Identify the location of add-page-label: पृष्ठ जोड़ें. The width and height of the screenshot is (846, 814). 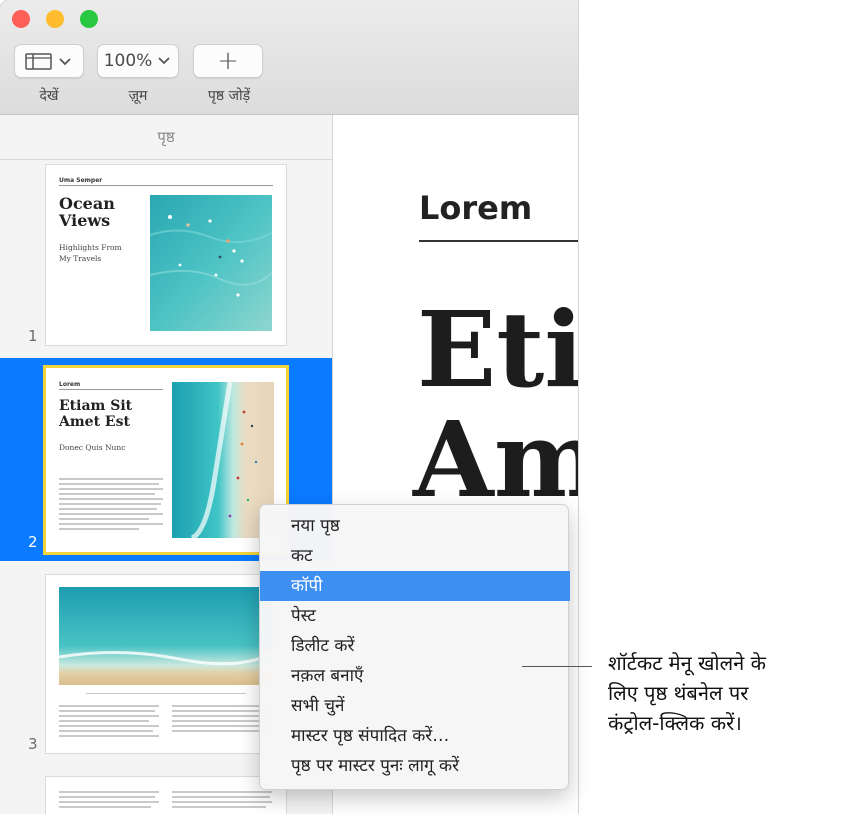
(229, 96).